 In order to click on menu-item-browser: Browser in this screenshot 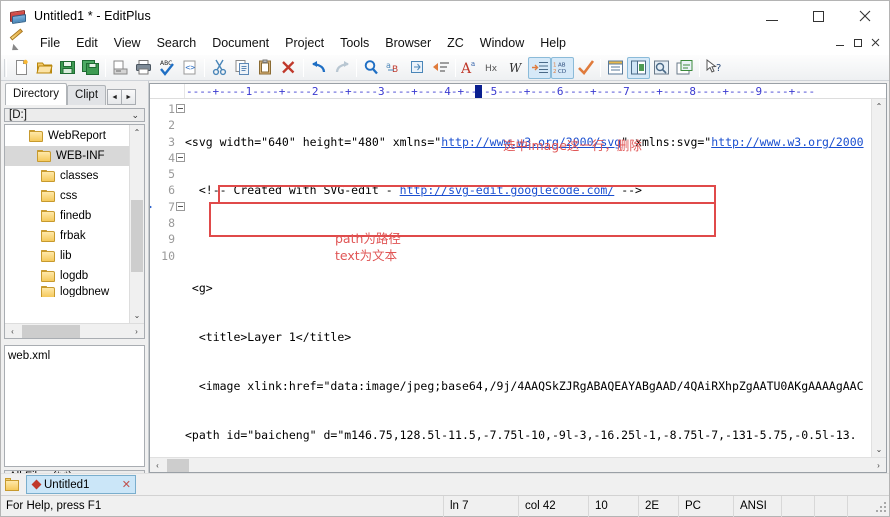, I will do `click(408, 43)`.